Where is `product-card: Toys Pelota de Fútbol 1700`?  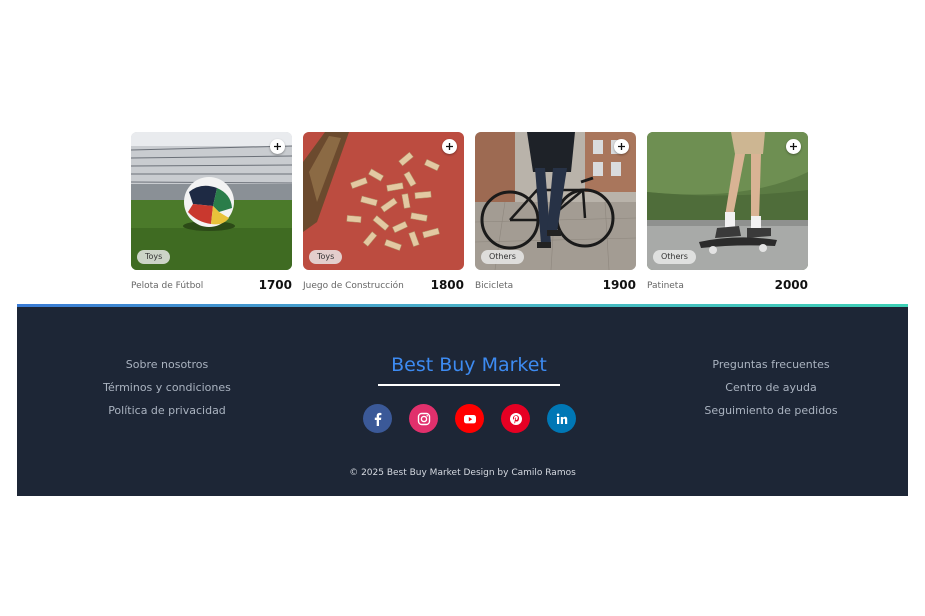
product-card: Toys Pelota de Fútbol 1700 is located at coordinates (211, 215).